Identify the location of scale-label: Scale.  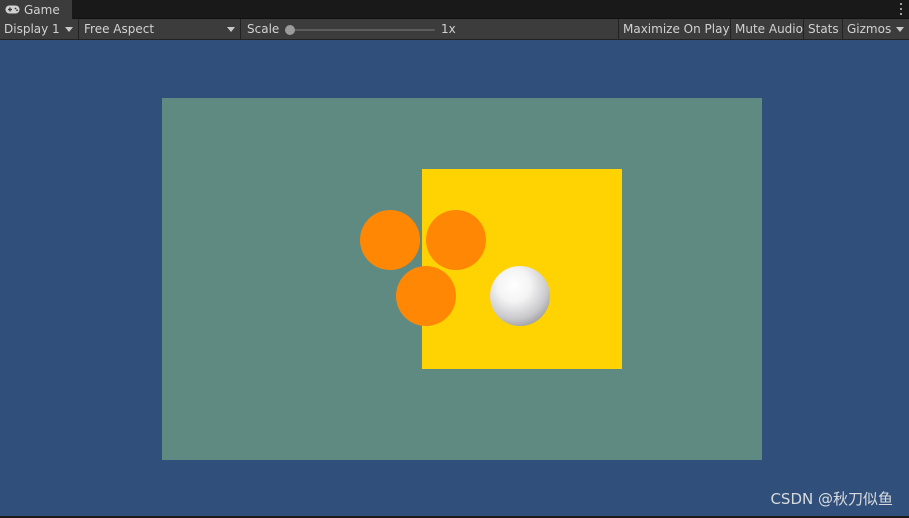
(263, 29).